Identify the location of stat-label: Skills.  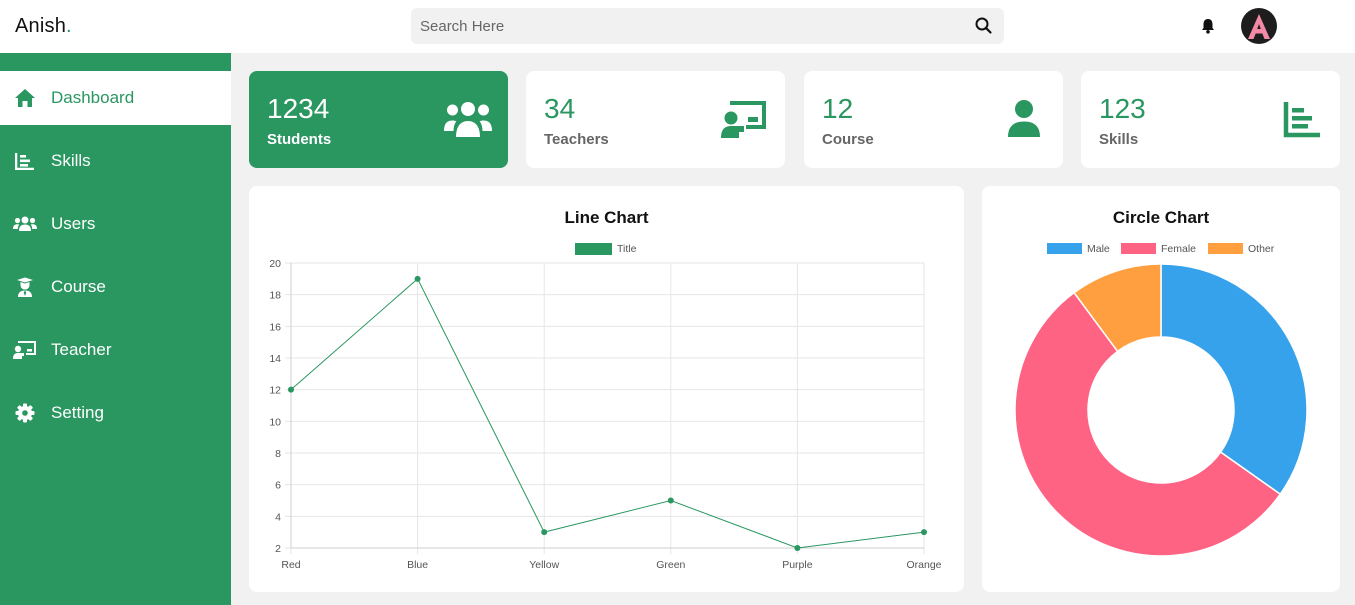
(1119, 139).